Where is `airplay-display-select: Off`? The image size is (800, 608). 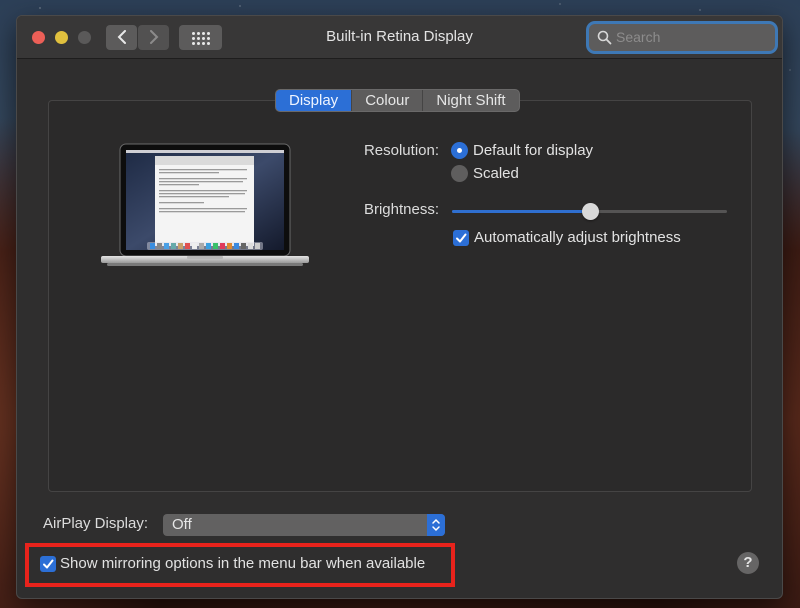
airplay-display-select: Off is located at coordinates (304, 525).